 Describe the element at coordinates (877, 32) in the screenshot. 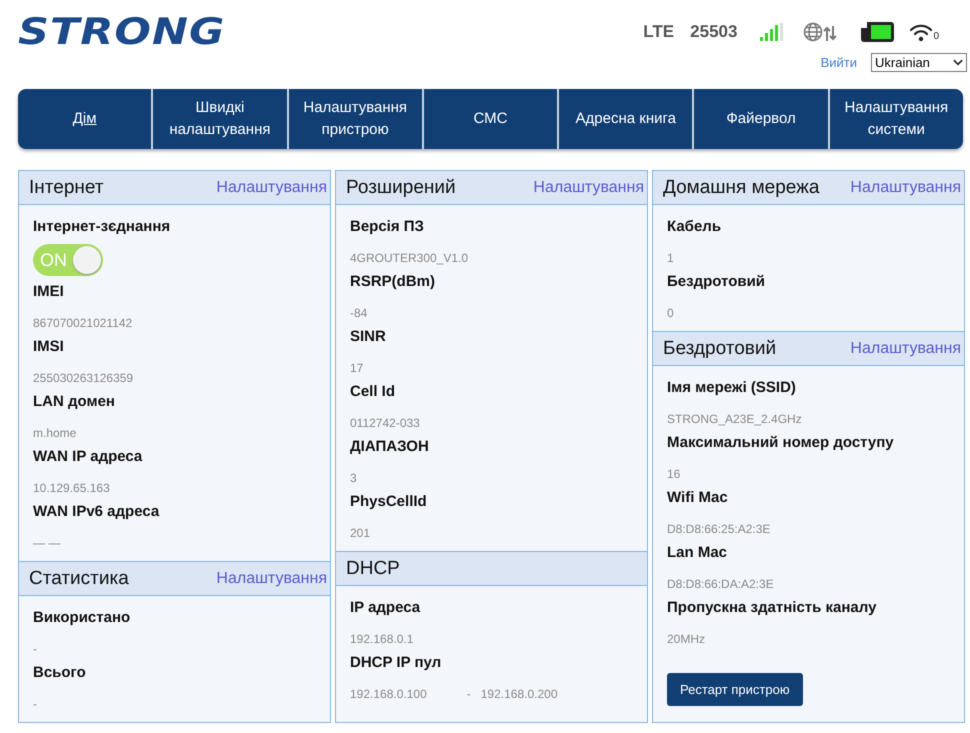

I see `battery-icon` at that location.